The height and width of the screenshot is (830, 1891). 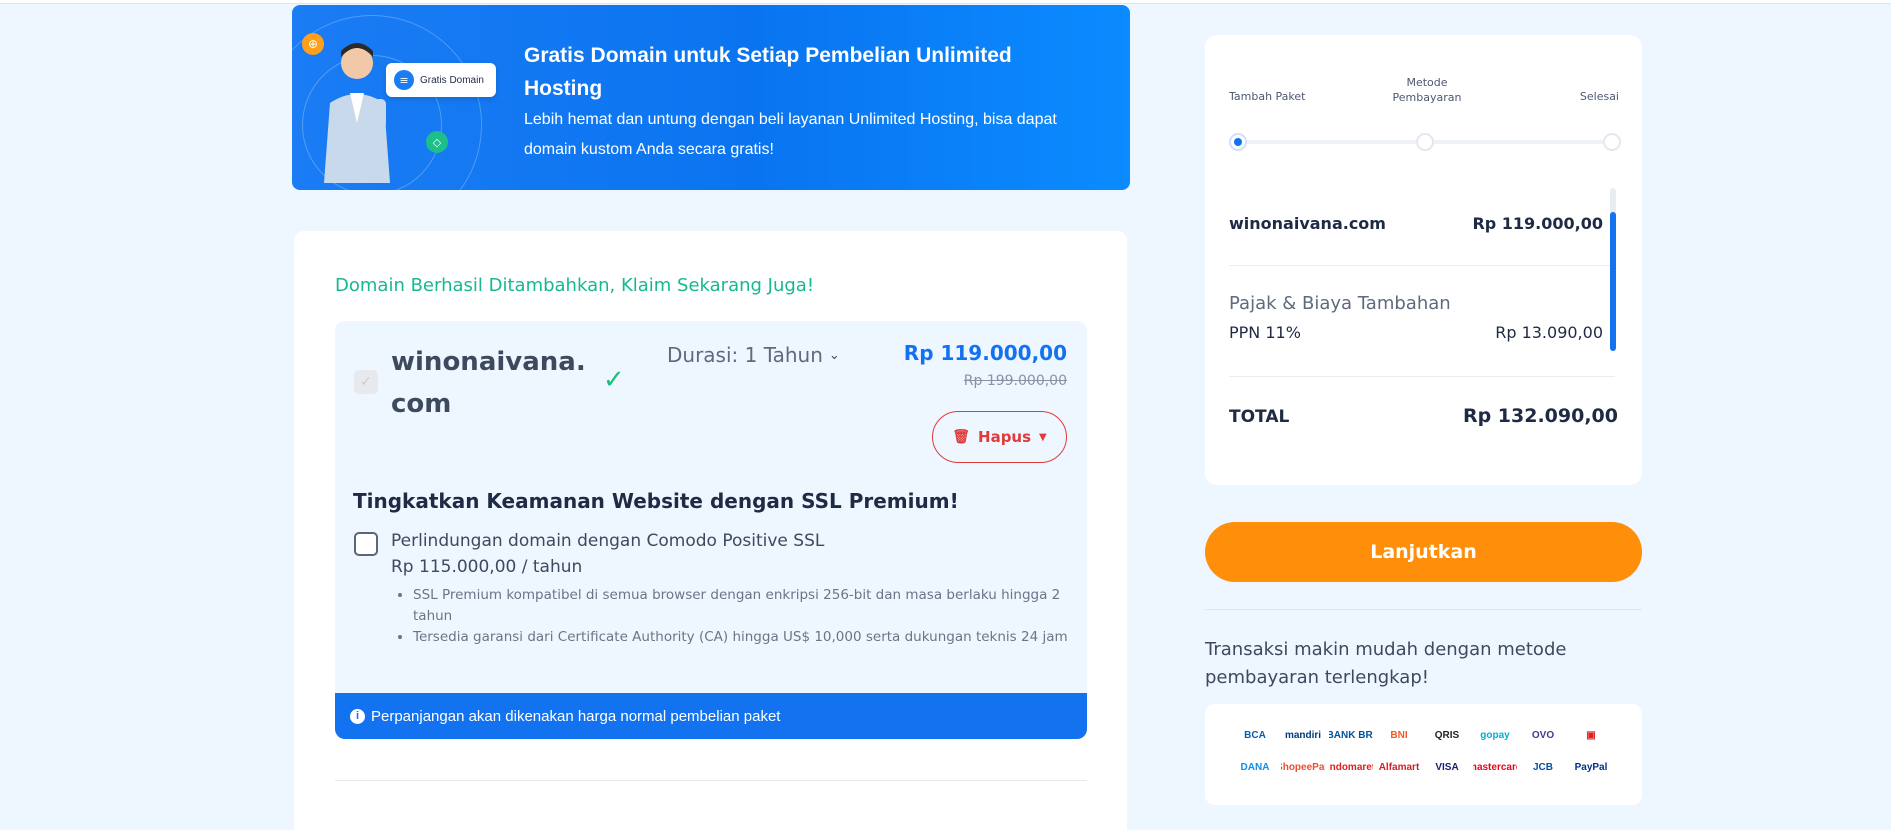 What do you see at coordinates (1427, 90) in the screenshot?
I see `step-label-payment-method: Metode Pembayaran` at bounding box center [1427, 90].